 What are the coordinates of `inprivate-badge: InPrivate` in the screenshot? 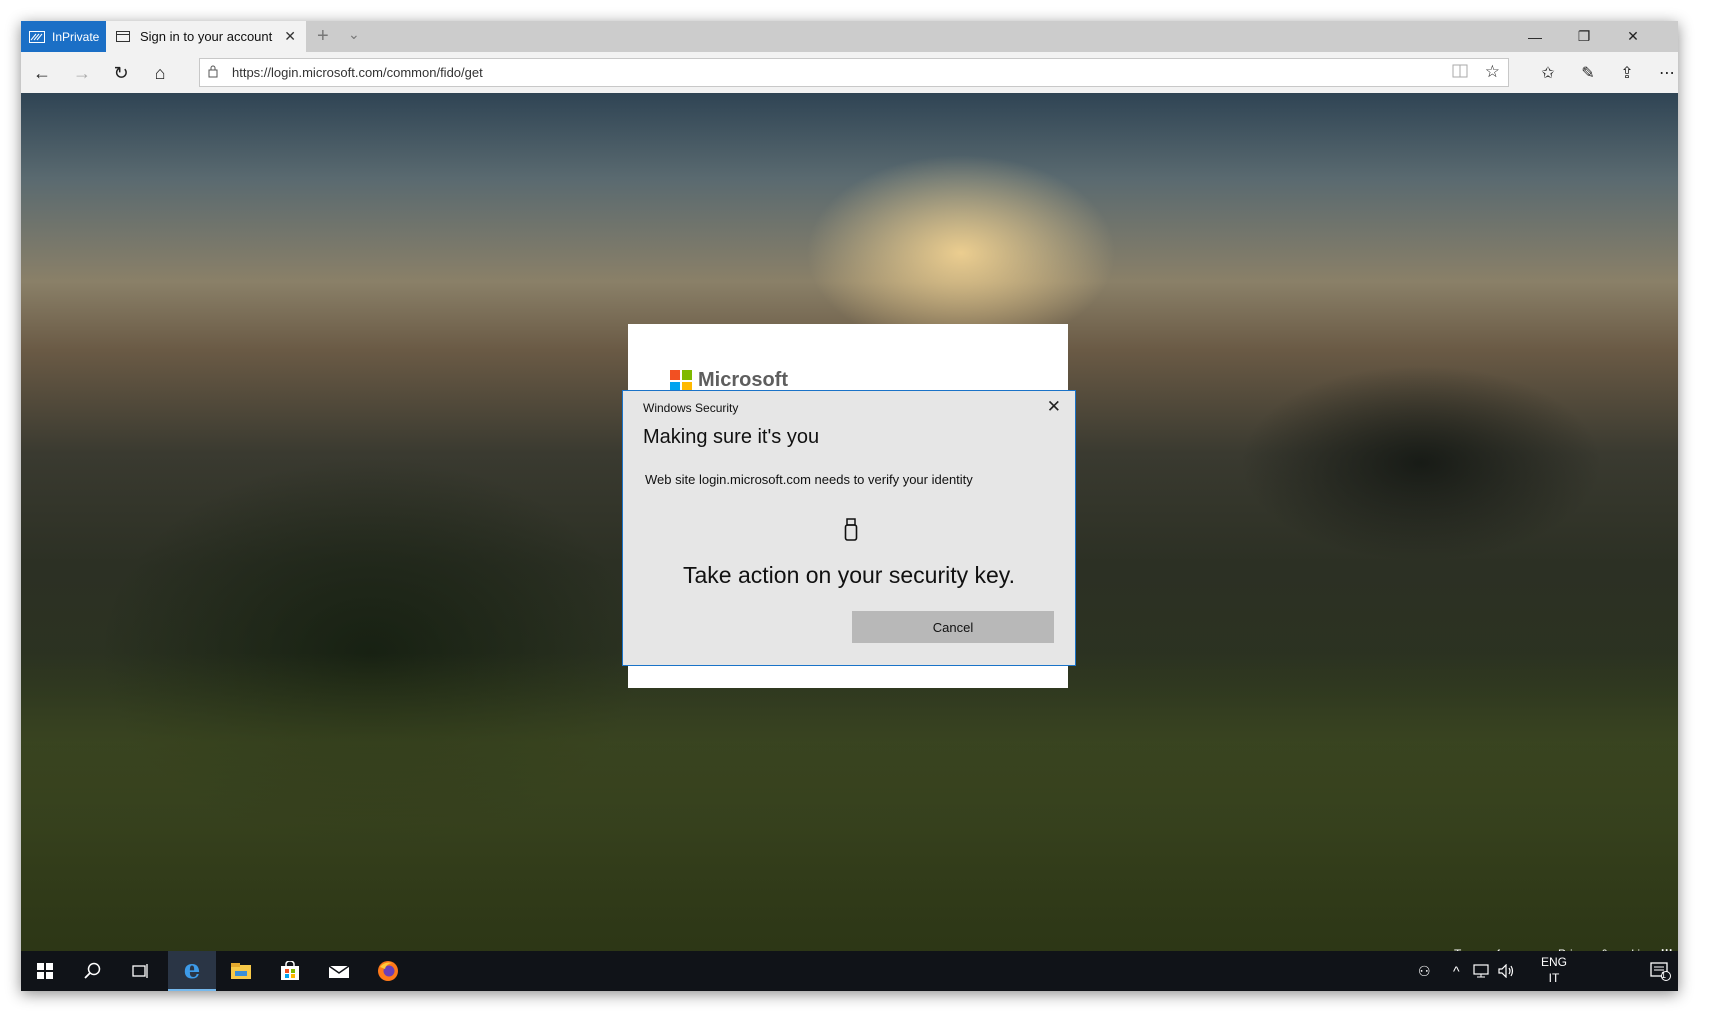 It's located at (63, 36).